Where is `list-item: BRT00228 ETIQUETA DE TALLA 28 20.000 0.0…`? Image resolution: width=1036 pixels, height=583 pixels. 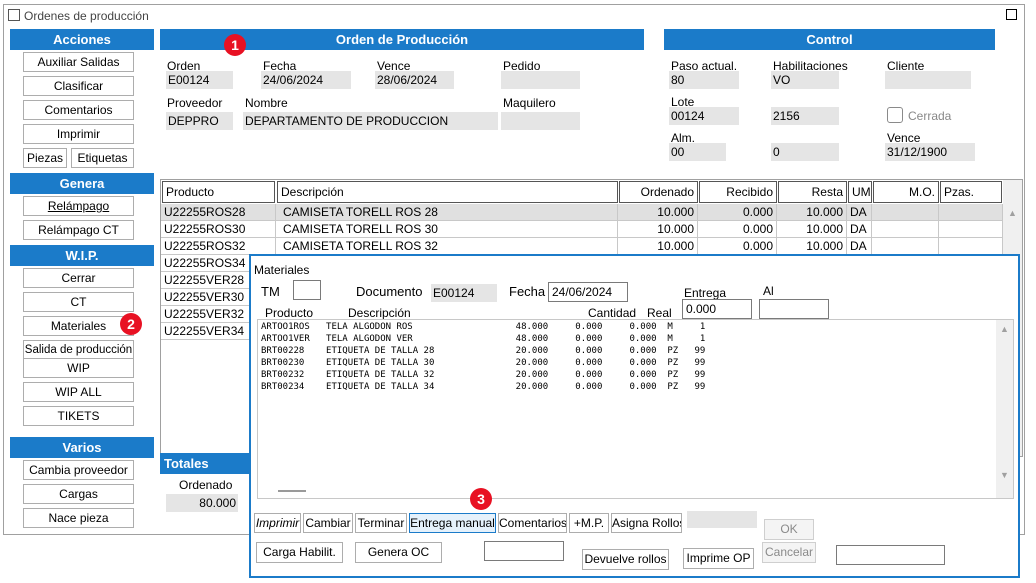
list-item: BRT00228 ETIQUETA DE TALLA 28 20.000 0.0… is located at coordinates (483, 351).